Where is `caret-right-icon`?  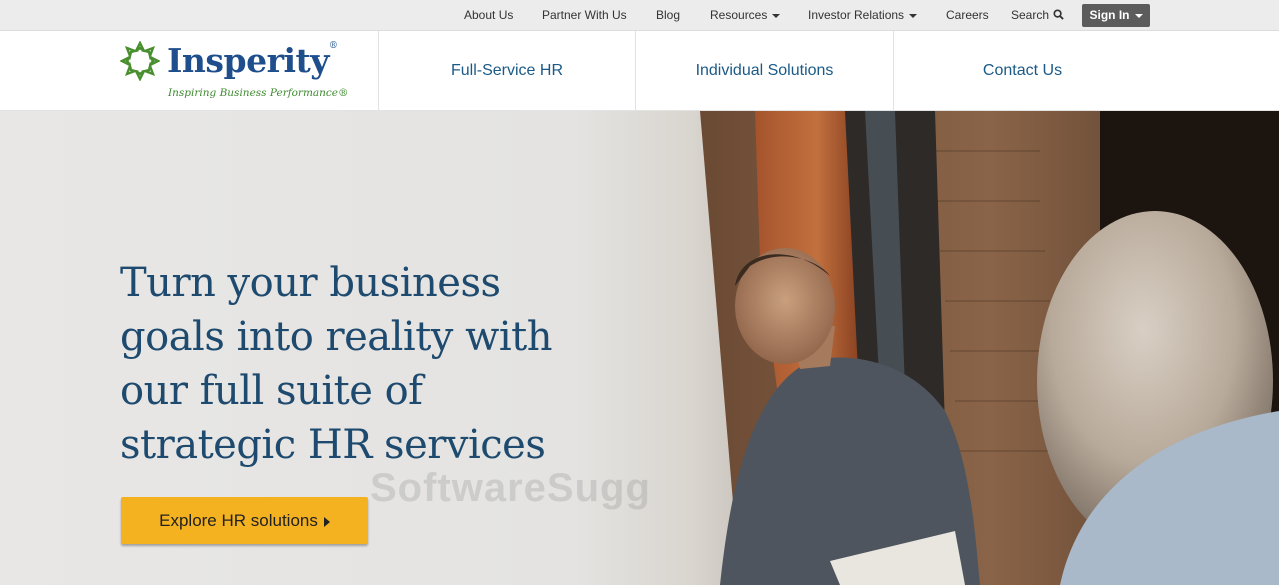
caret-right-icon is located at coordinates (326, 521).